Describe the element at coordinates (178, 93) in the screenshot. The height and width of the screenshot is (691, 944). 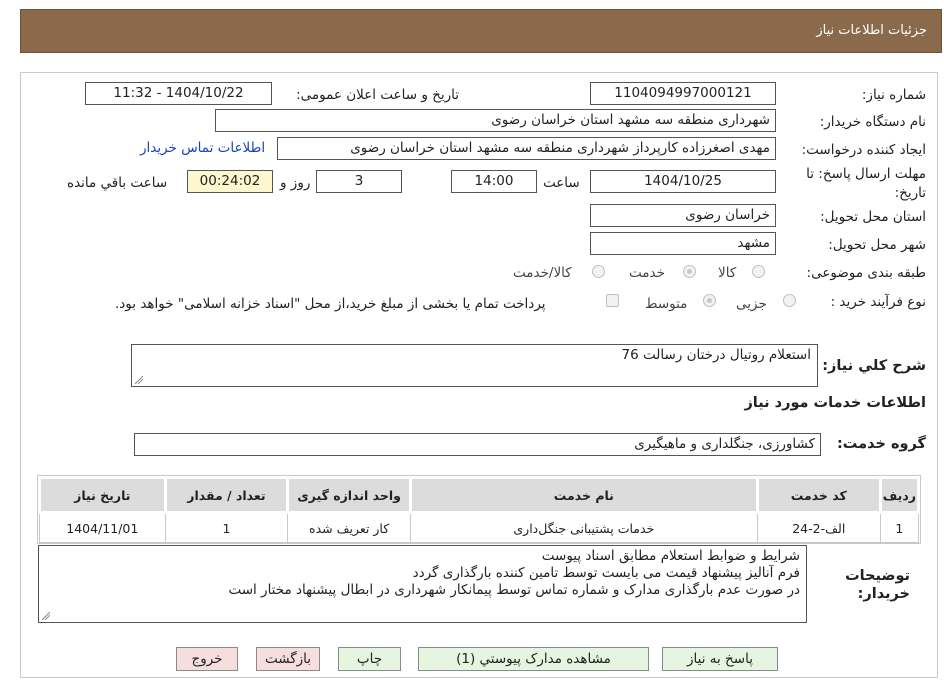
I see `announce-field: 1404/10/22 - 11:32` at that location.